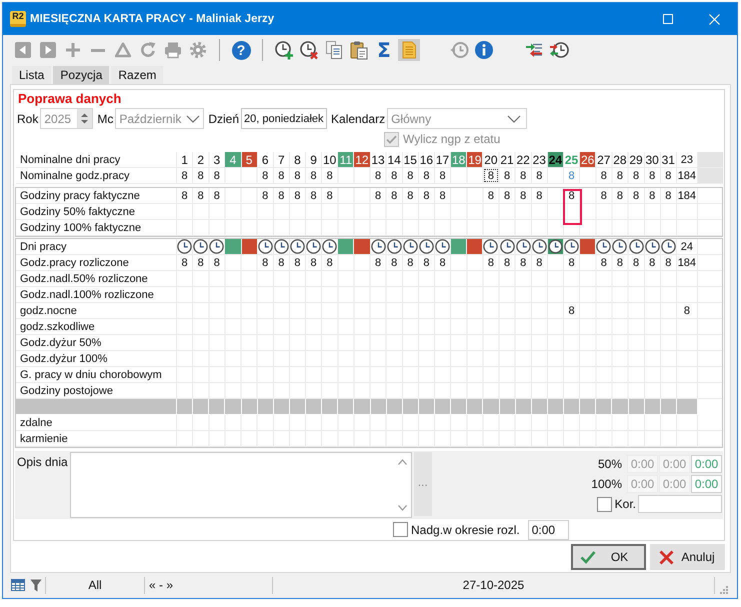 This screenshot has width=741, height=607. What do you see at coordinates (680, 504) in the screenshot?
I see `correction-field` at bounding box center [680, 504].